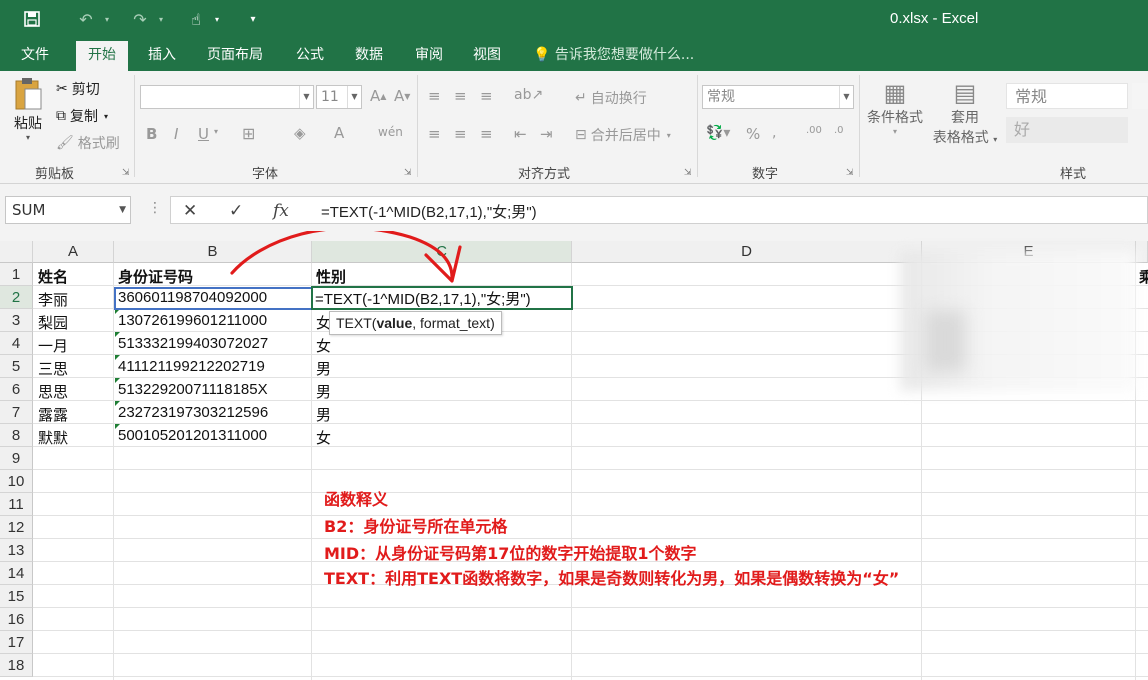  Describe the element at coordinates (193, 343) in the screenshot. I see `cell-id-number: 513332199403072027` at that location.